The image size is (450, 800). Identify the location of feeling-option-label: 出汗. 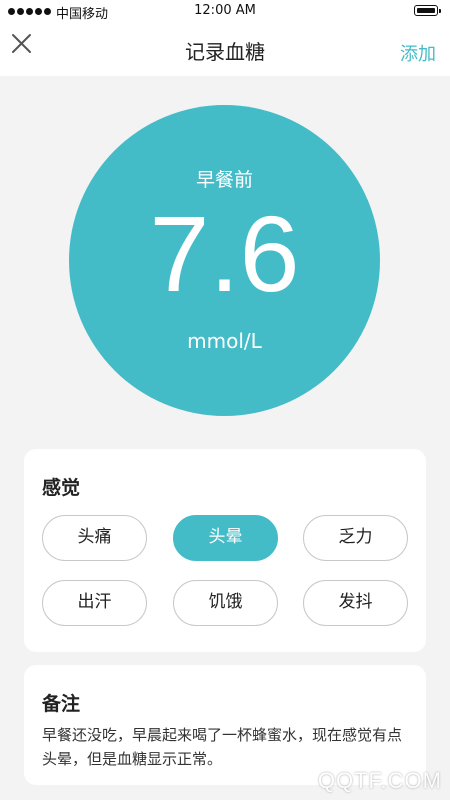
(94, 602).